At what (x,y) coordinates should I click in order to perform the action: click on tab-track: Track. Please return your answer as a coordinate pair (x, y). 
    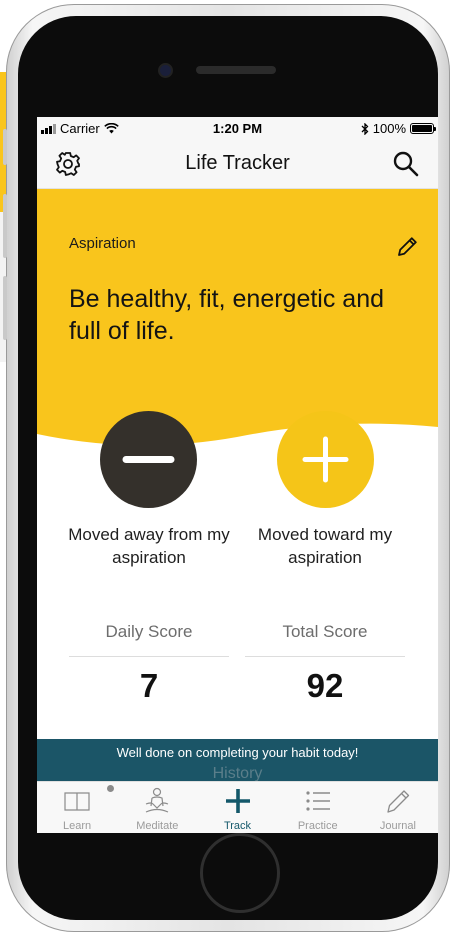
    Looking at the image, I should click on (237, 807).